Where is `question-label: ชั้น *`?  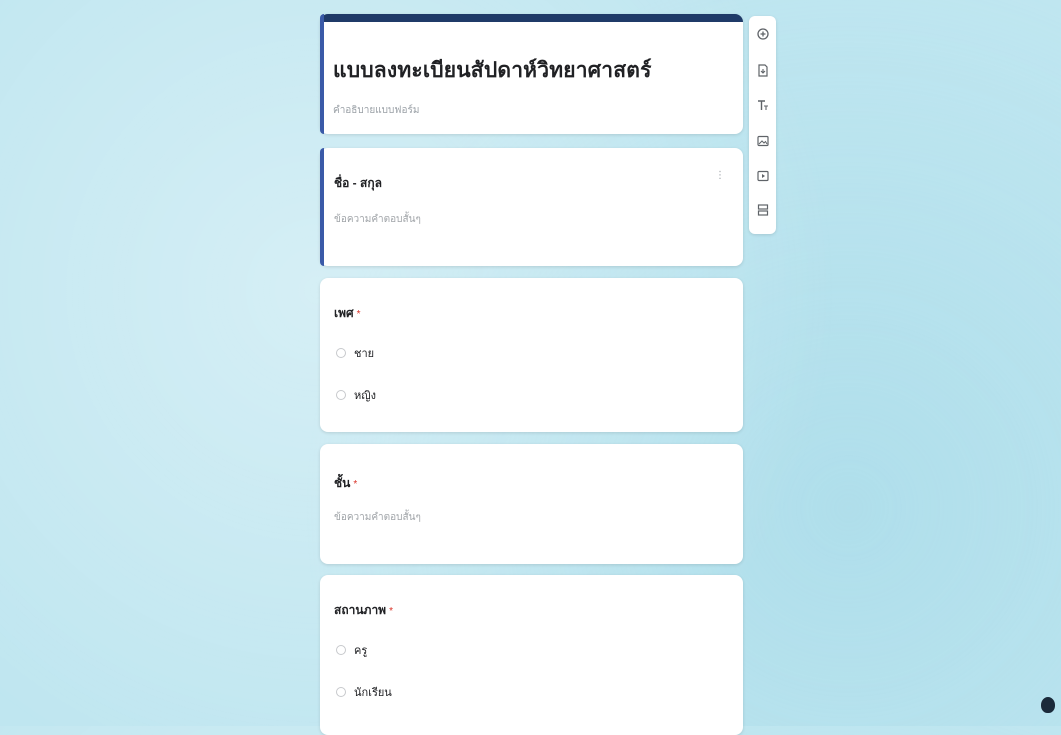 question-label: ชั้น * is located at coordinates (345, 483).